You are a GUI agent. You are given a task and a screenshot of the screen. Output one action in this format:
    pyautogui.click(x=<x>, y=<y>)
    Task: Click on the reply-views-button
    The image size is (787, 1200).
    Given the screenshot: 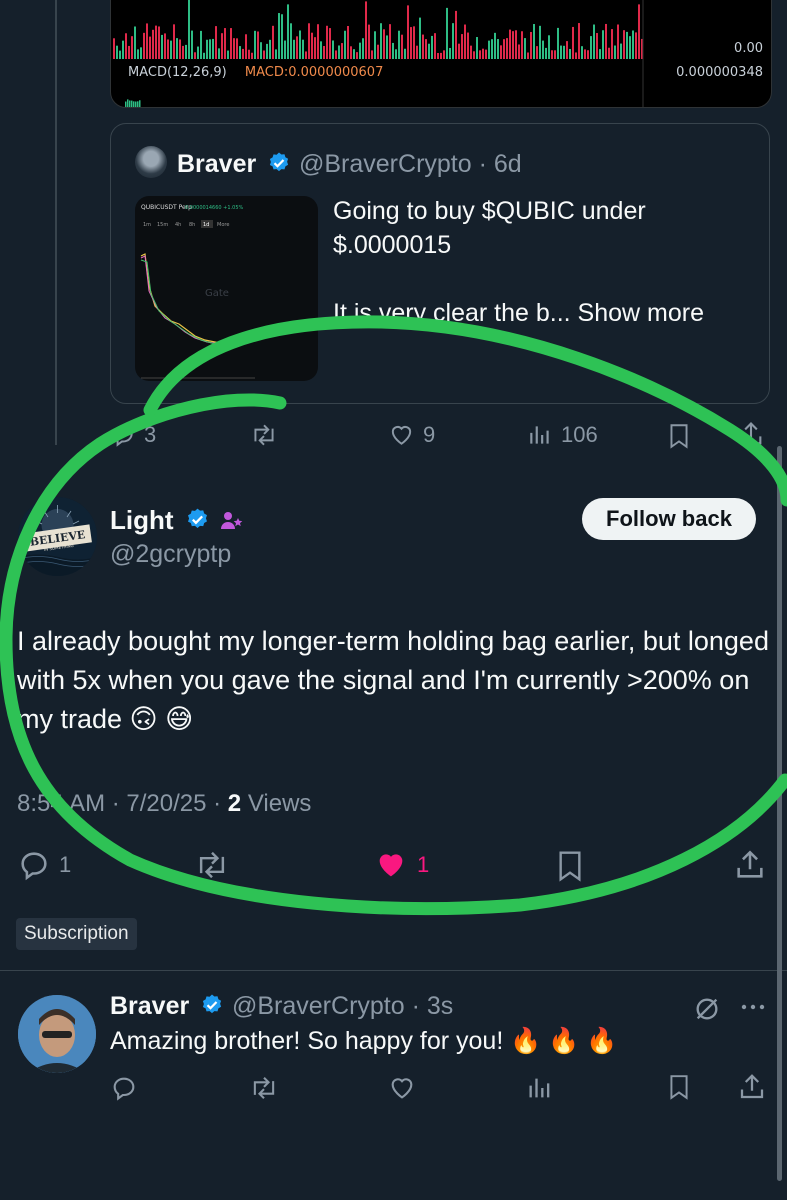 What is the action you would take?
    pyautogui.click(x=540, y=1088)
    